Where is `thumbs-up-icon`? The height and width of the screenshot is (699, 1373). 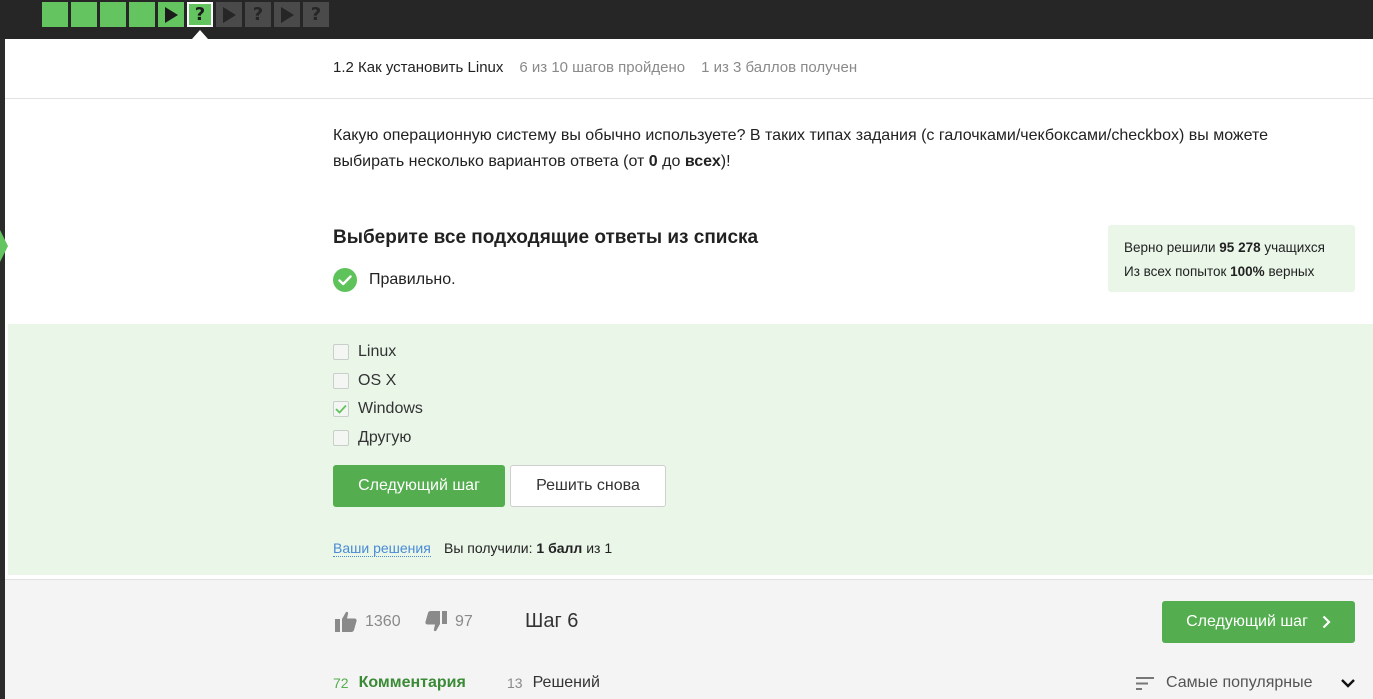
thumbs-up-icon is located at coordinates (346, 621).